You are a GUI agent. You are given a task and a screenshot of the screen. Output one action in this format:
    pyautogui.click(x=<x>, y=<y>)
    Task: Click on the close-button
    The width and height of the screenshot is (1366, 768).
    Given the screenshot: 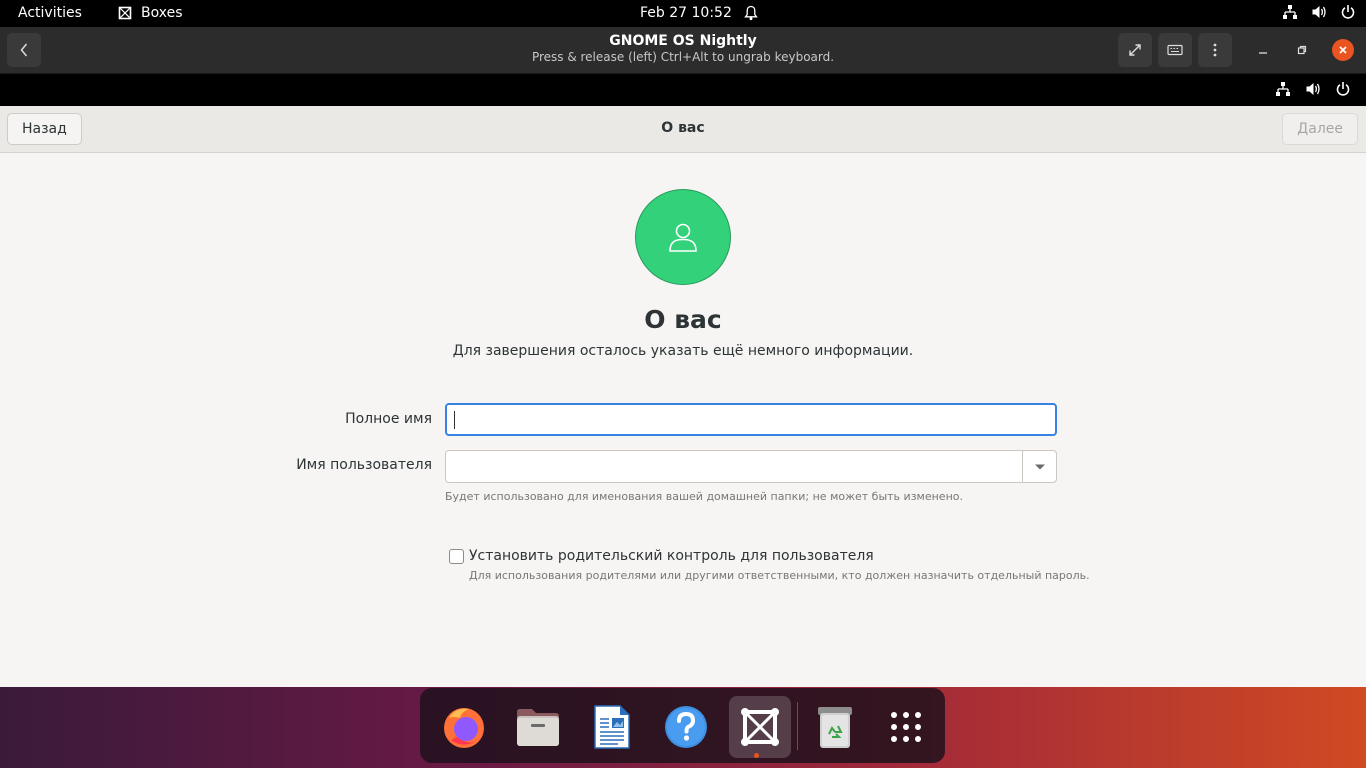 What is the action you would take?
    pyautogui.click(x=1343, y=50)
    